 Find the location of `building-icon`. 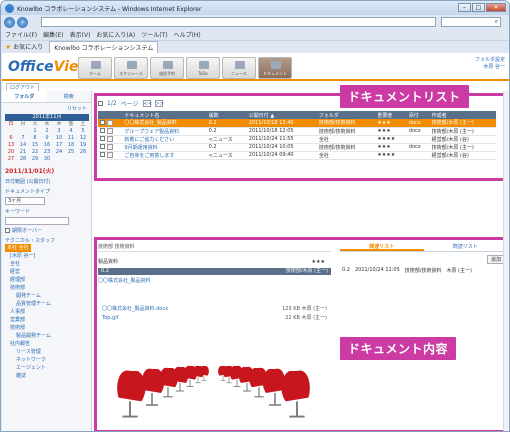

building-icon is located at coordinates (168, 65).